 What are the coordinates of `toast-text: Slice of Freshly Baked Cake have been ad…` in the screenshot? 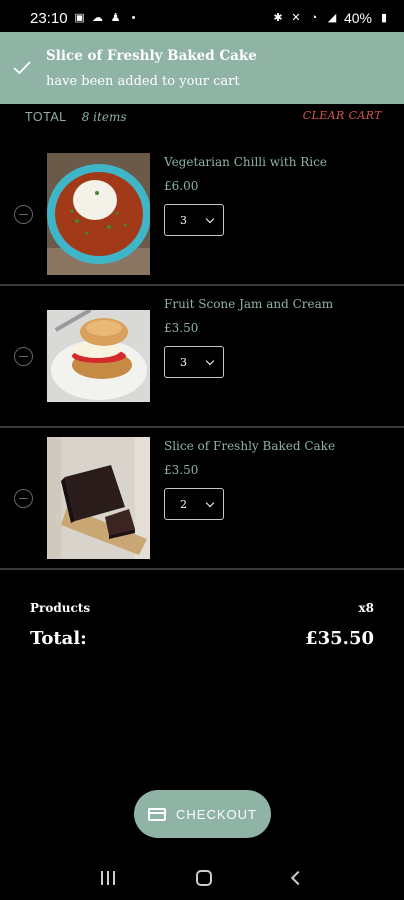 It's located at (150, 68).